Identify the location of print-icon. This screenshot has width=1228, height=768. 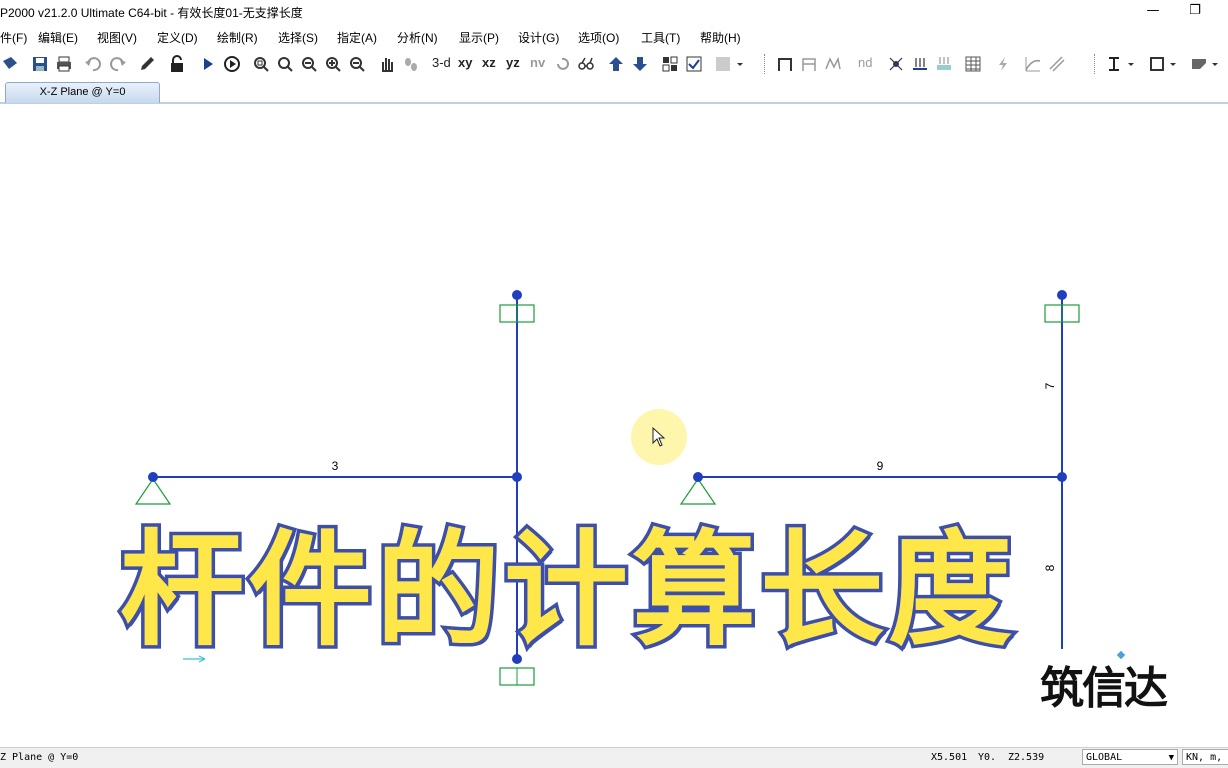
(64, 64).